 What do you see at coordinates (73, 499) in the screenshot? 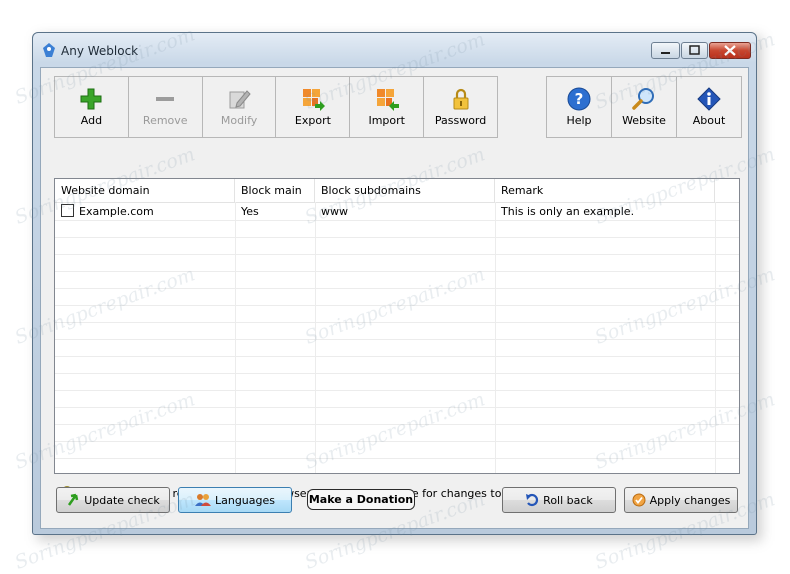
I see `refresh-icon` at bounding box center [73, 499].